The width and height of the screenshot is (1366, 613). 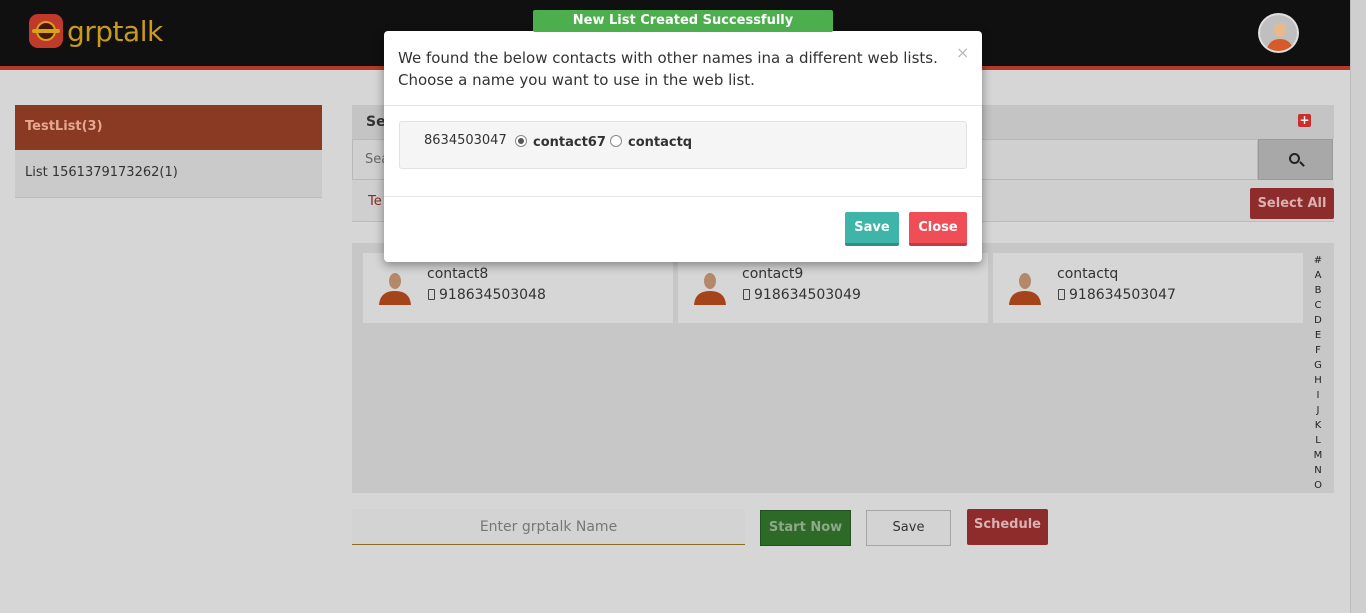 What do you see at coordinates (908, 528) in the screenshot?
I see `save-button: Save` at bounding box center [908, 528].